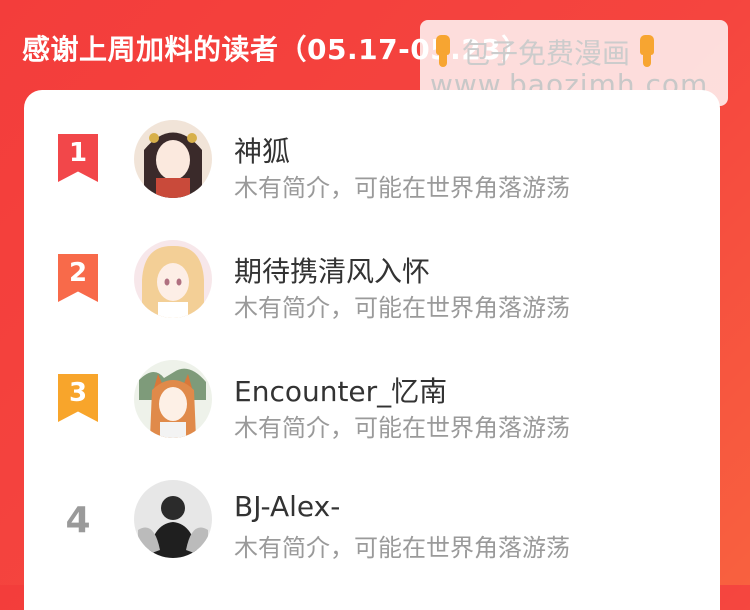  What do you see at coordinates (78, 158) in the screenshot?
I see `rank-badge: 1` at bounding box center [78, 158].